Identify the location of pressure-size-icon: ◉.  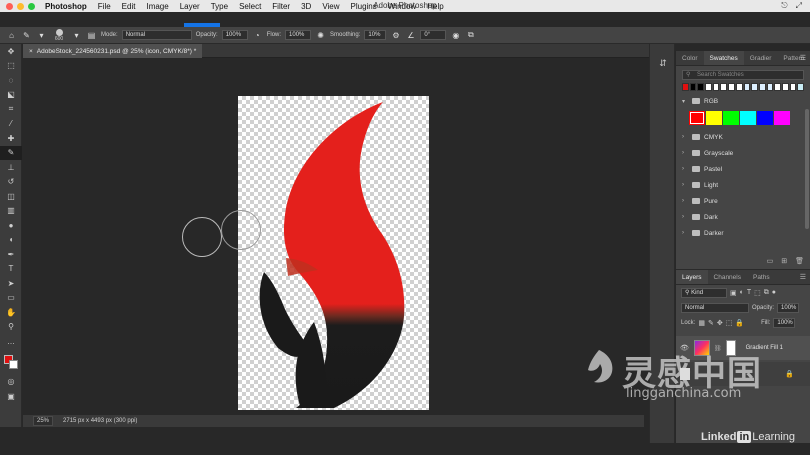
(455, 35).